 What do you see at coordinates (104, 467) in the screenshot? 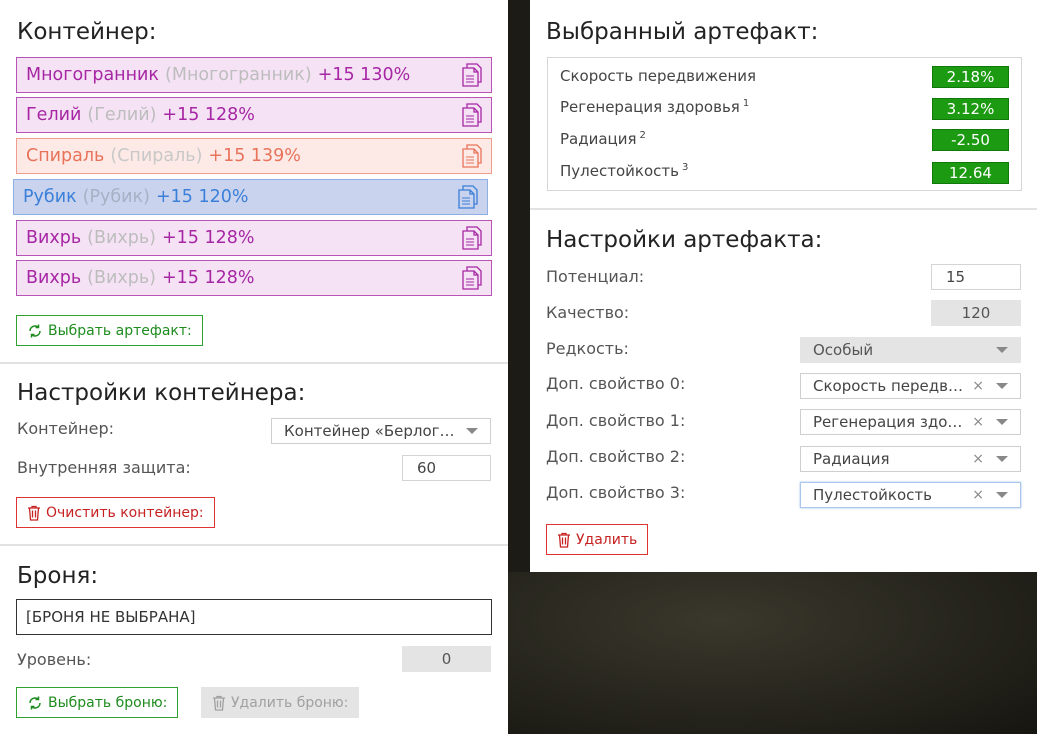
I see `protection-label: Внутренняя защита:` at bounding box center [104, 467].